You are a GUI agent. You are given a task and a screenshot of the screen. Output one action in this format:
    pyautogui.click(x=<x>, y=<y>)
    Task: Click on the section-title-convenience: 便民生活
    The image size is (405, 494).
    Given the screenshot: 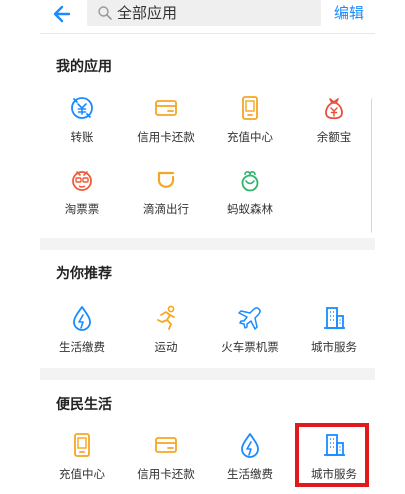 What is the action you would take?
    pyautogui.click(x=84, y=405)
    